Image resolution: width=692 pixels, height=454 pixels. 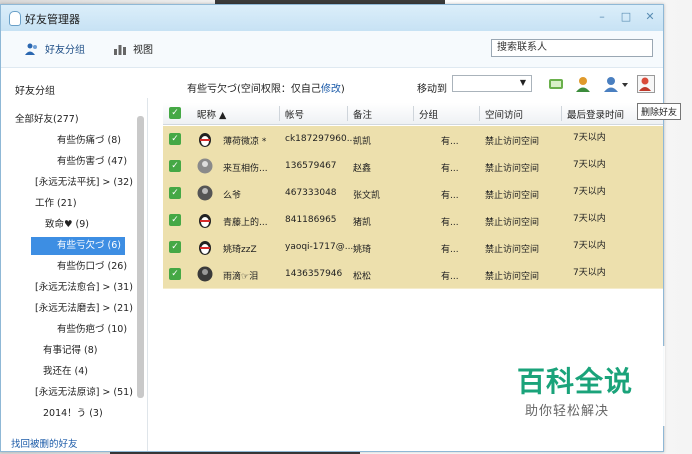 I want to click on row-remark: 凯凯, so click(x=362, y=142).